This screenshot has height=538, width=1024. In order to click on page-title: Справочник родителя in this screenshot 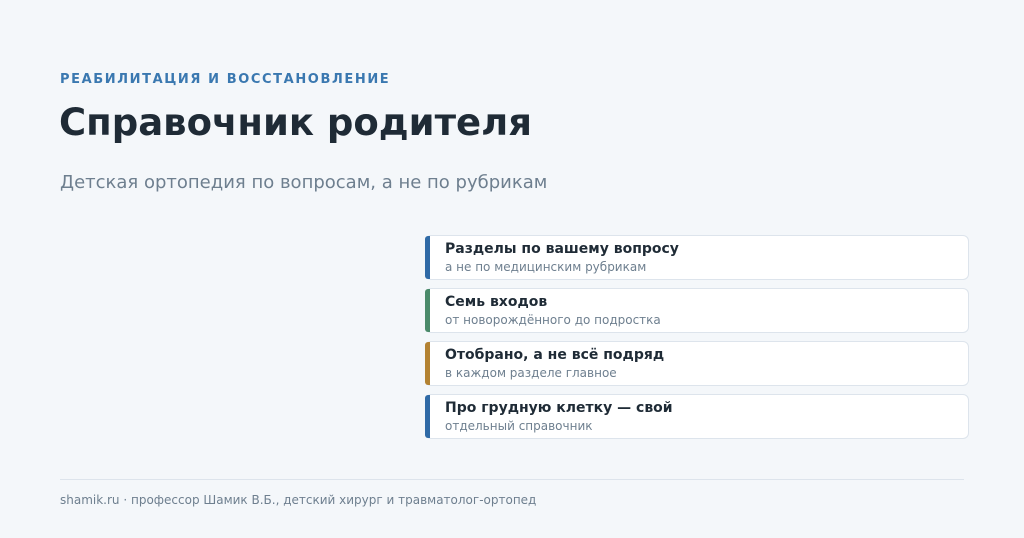, I will do `click(295, 122)`.